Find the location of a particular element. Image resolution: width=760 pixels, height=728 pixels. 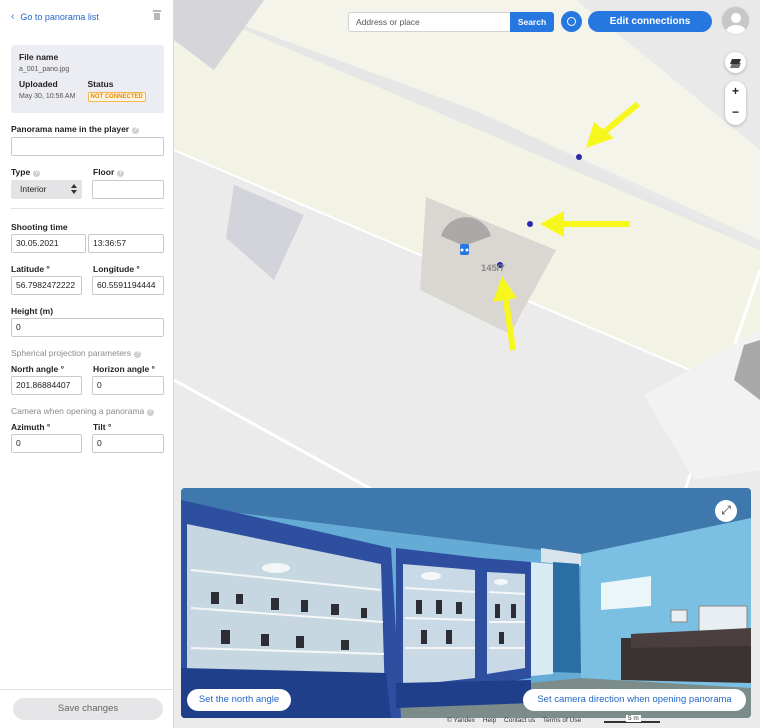

shooting-date-input: 30.05.2021 is located at coordinates (48, 243).